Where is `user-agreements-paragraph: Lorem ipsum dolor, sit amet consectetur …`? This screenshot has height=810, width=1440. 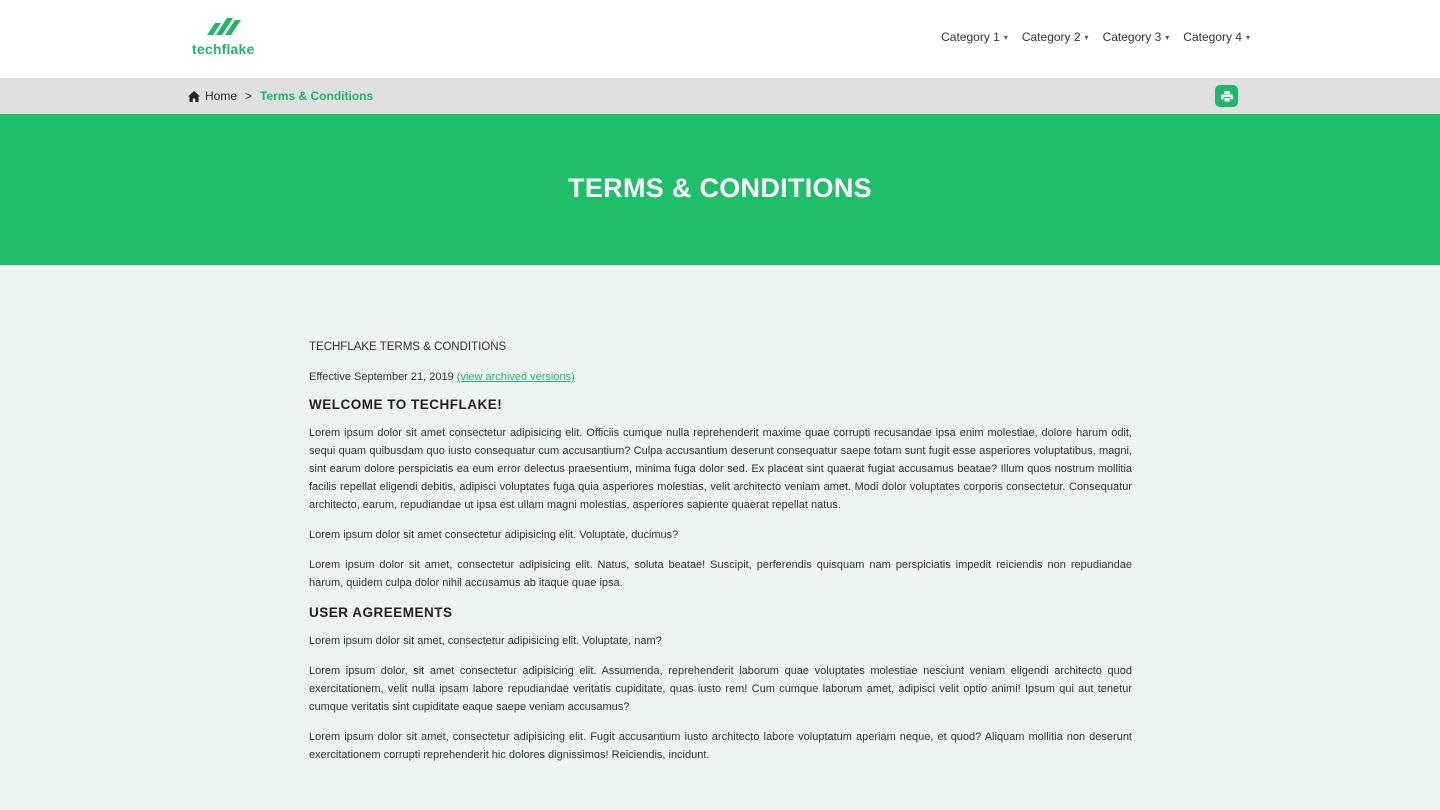 user-agreements-paragraph: Lorem ipsum dolor, sit amet consectetur … is located at coordinates (720, 689).